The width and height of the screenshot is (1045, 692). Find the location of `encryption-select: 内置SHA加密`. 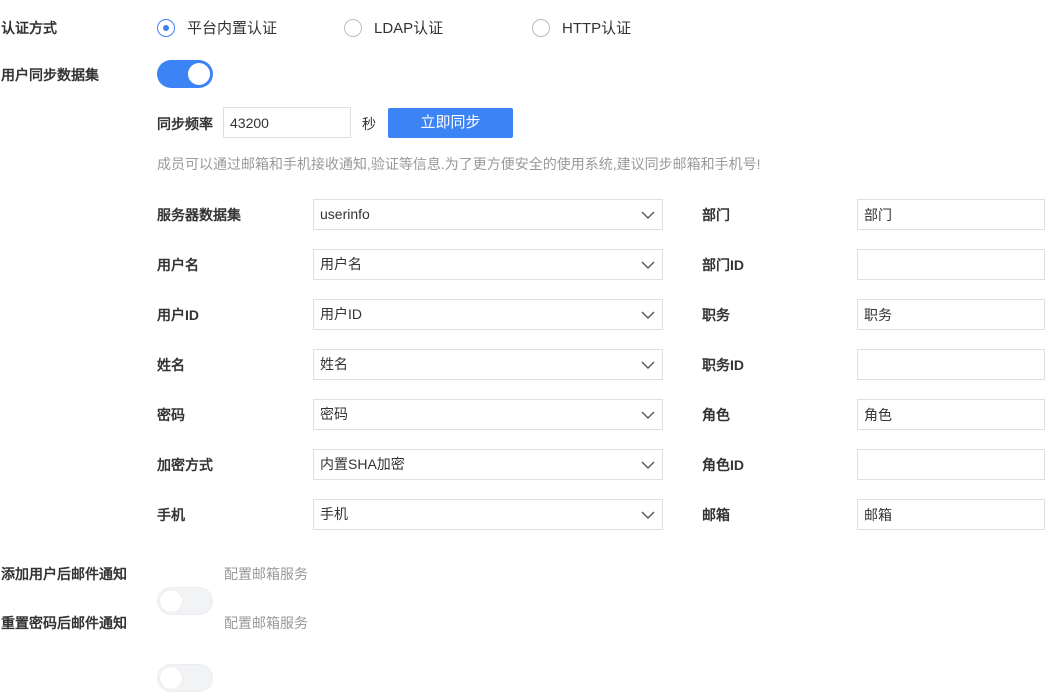

encryption-select: 内置SHA加密 is located at coordinates (488, 464).